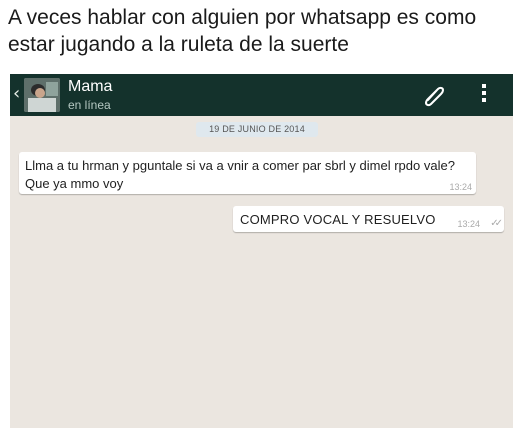 The width and height of the screenshot is (522, 434). I want to click on avatar, so click(42, 95).